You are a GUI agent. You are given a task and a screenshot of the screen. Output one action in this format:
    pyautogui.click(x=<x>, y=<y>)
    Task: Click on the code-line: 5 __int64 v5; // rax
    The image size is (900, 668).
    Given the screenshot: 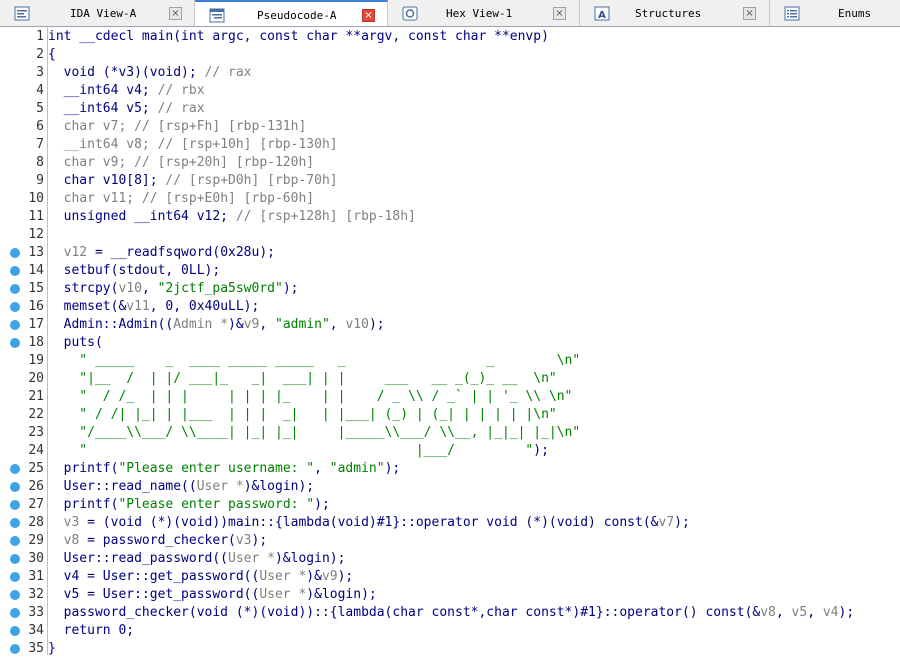 What is the action you would take?
    pyautogui.click(x=450, y=109)
    